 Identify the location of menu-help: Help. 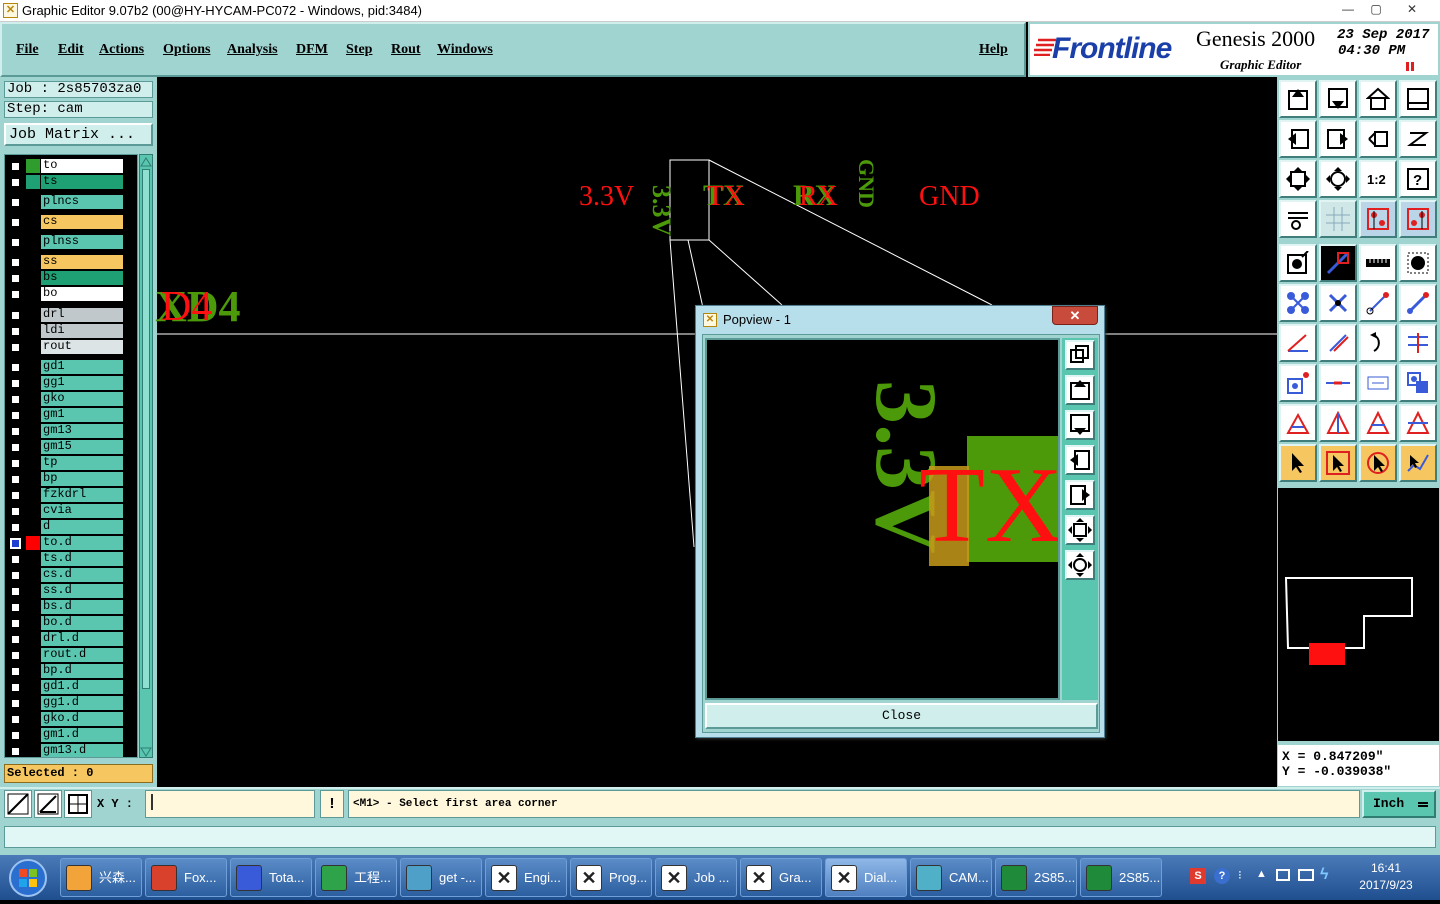
(993, 50).